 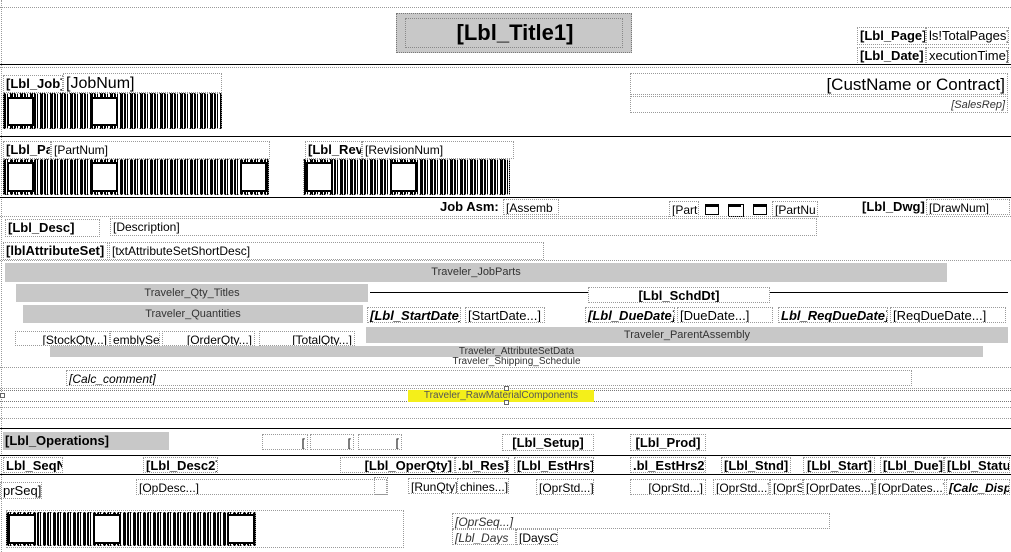 I want to click on header-resource: .bl_Res], so click(x=482, y=465).